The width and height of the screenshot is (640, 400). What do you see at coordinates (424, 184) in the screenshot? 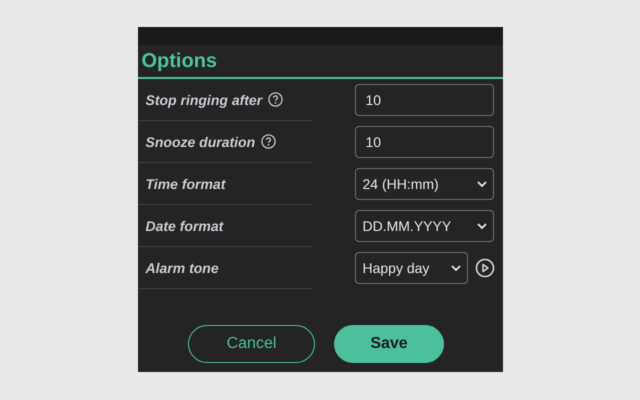
I see `dropdown: 24 (HH:mm)` at bounding box center [424, 184].